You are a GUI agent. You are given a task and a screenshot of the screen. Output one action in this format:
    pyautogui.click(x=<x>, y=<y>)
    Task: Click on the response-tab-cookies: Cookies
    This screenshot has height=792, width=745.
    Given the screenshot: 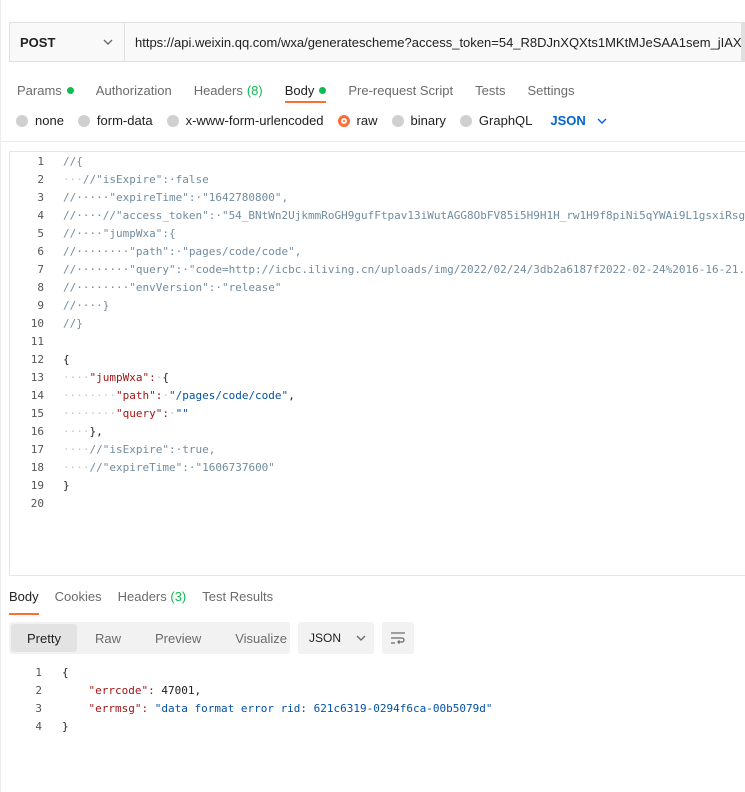 What is the action you would take?
    pyautogui.click(x=78, y=600)
    